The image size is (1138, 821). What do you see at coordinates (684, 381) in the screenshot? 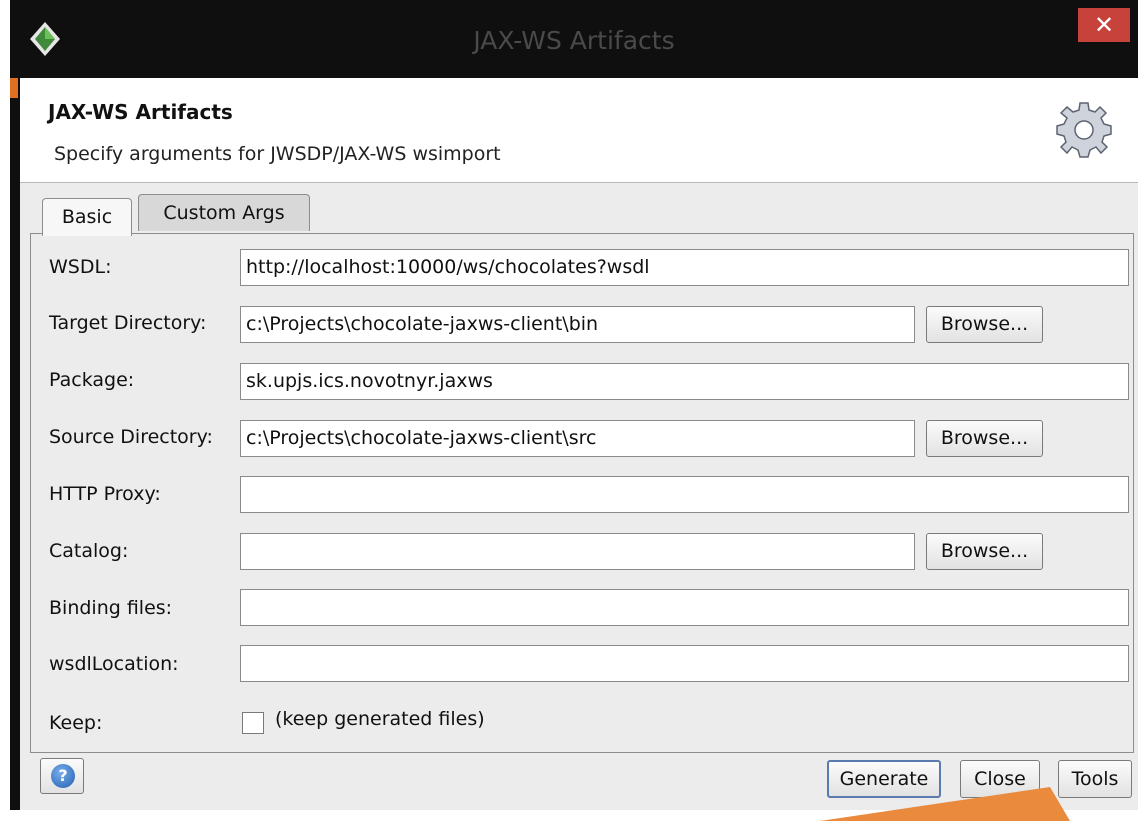
I see `package-field: sk.upjs.ics.novotnyr.jaxws` at bounding box center [684, 381].